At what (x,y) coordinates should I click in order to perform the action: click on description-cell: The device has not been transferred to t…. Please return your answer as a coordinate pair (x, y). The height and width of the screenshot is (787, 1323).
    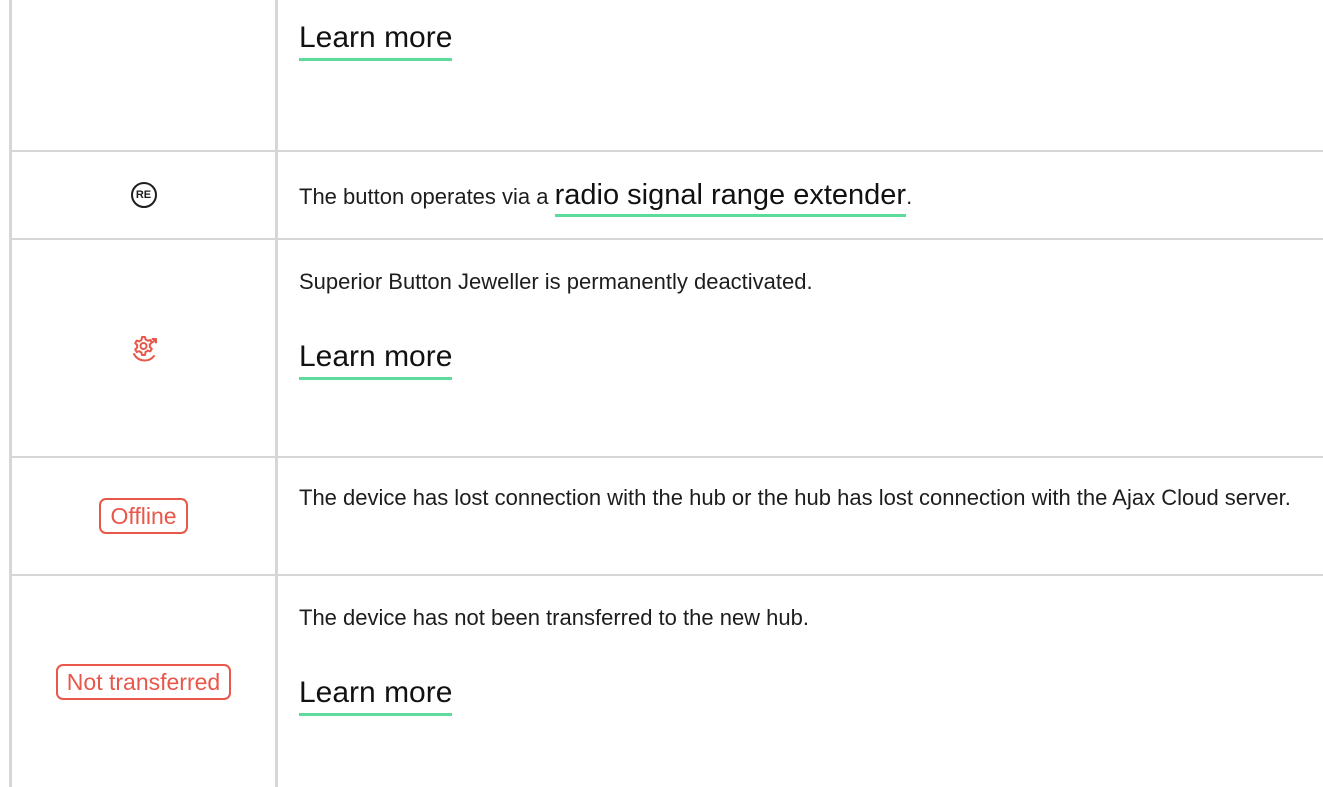
    Looking at the image, I should click on (806, 658).